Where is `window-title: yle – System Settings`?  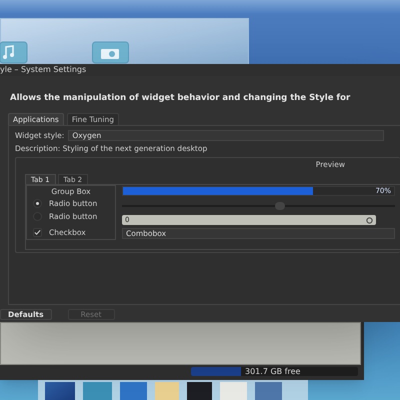
window-title: yle – System Settings is located at coordinates (200, 70).